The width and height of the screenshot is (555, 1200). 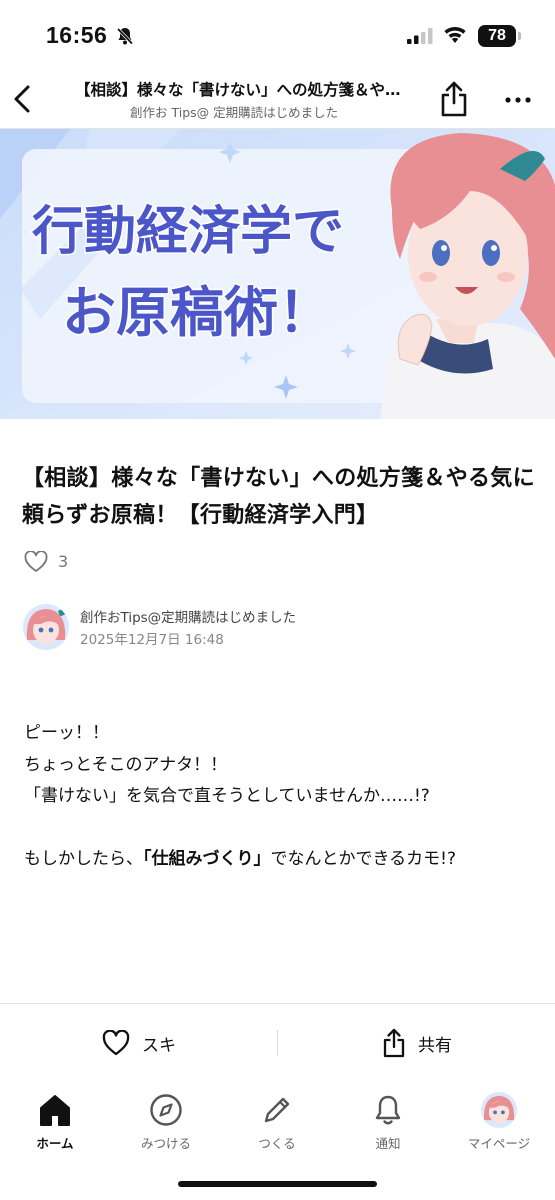 What do you see at coordinates (83, 859) in the screenshot?
I see `body-text: もしかしたら、` at bounding box center [83, 859].